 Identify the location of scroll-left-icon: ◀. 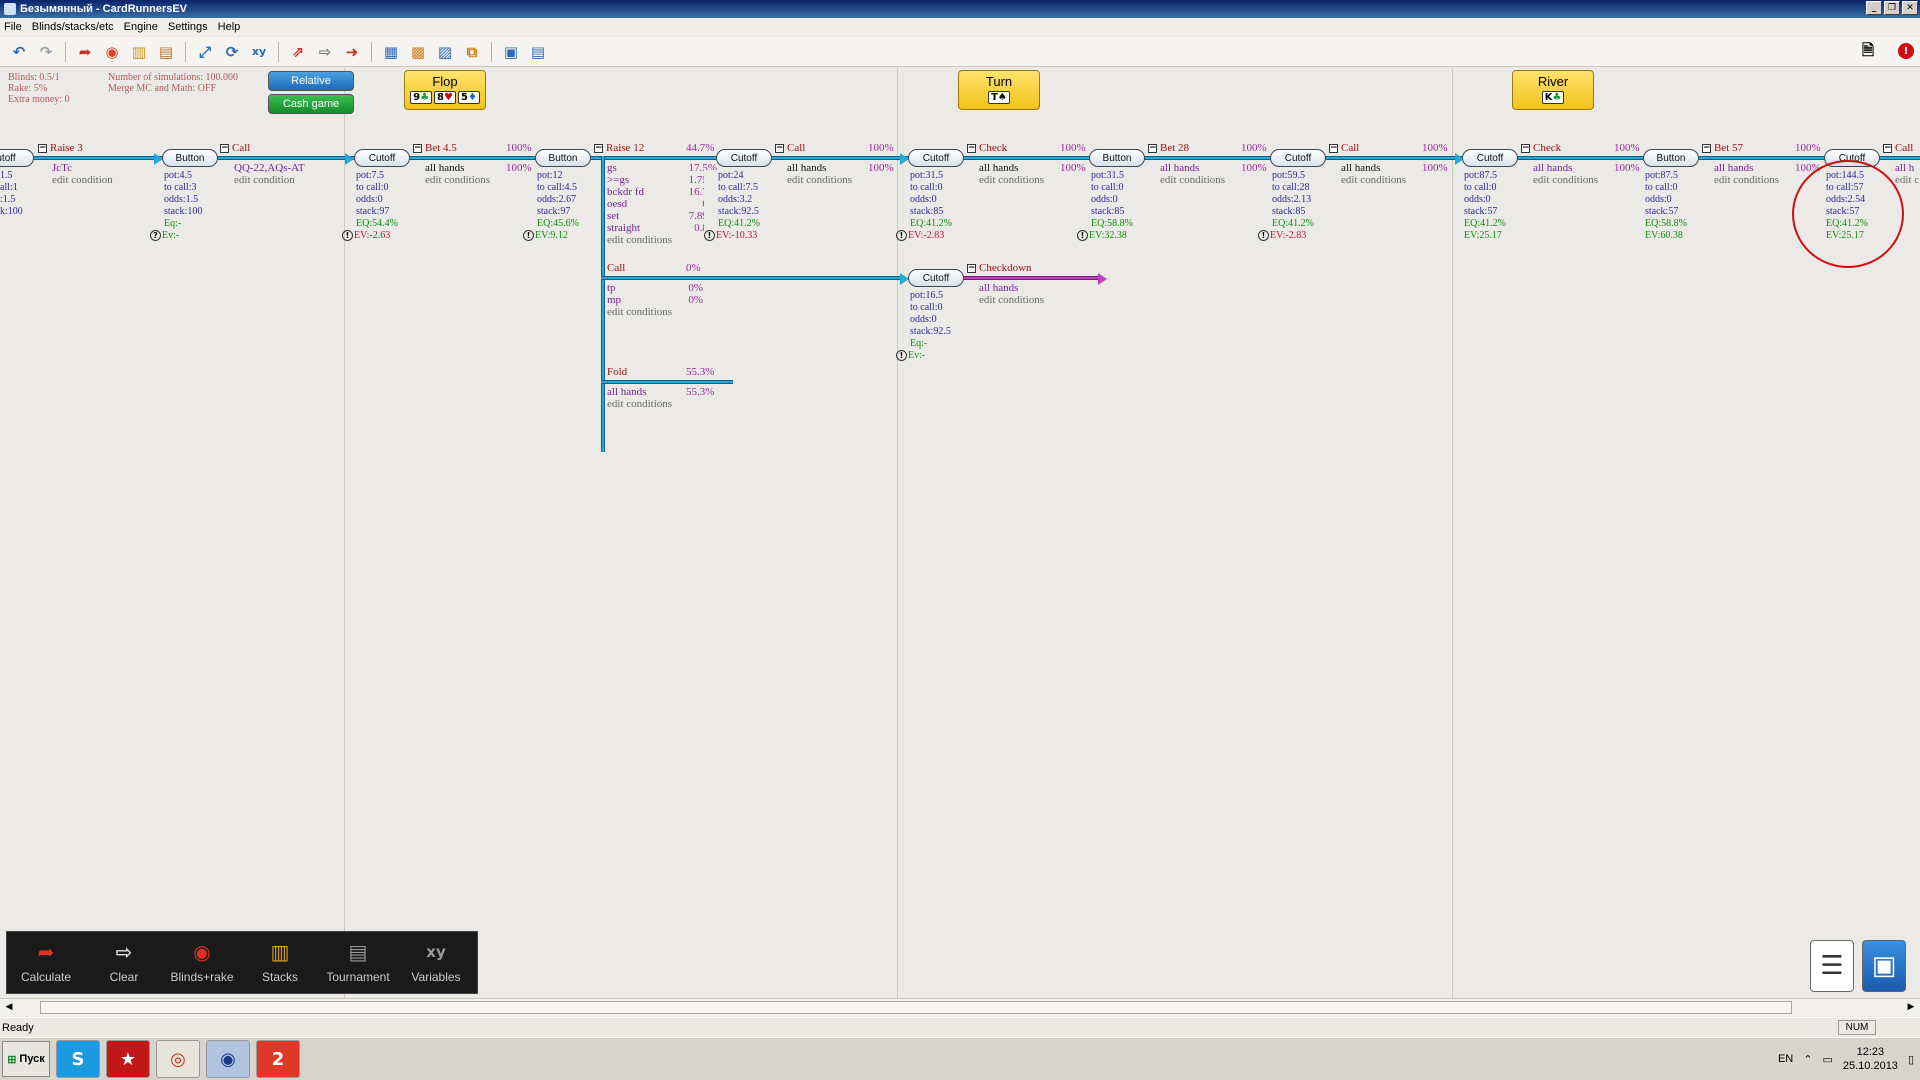
(9, 1007).